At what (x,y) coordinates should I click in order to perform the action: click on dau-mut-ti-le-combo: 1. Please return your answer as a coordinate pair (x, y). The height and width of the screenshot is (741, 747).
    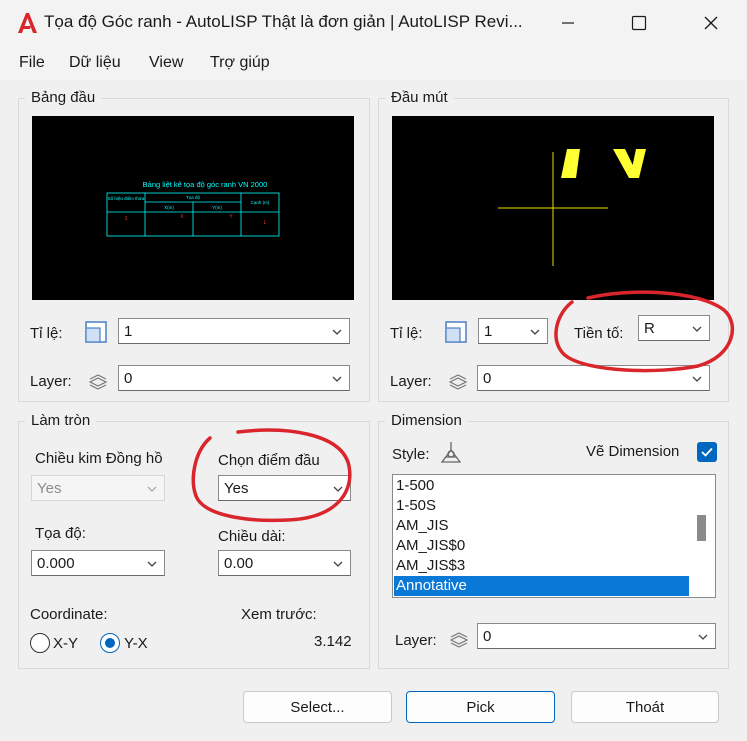
    Looking at the image, I should click on (513, 331).